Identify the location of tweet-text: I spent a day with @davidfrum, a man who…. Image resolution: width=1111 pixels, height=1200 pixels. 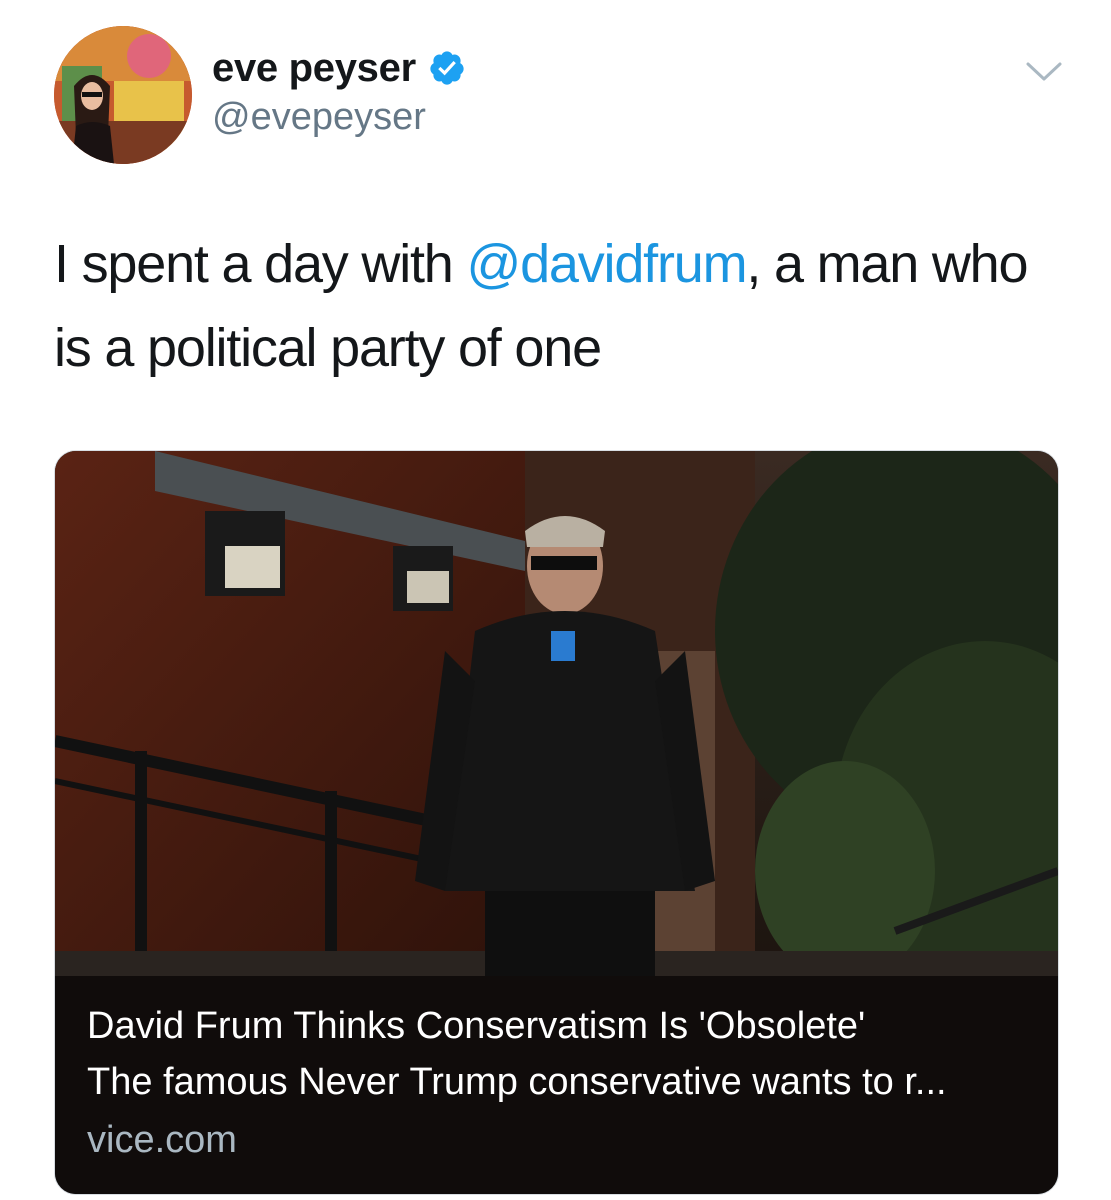
(559, 306).